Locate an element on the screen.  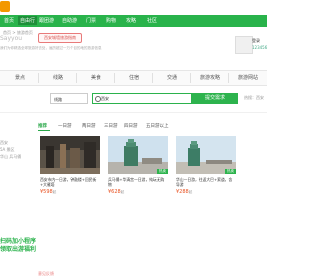
submit-request-button: 提交需求 is located at coordinates (215, 98).